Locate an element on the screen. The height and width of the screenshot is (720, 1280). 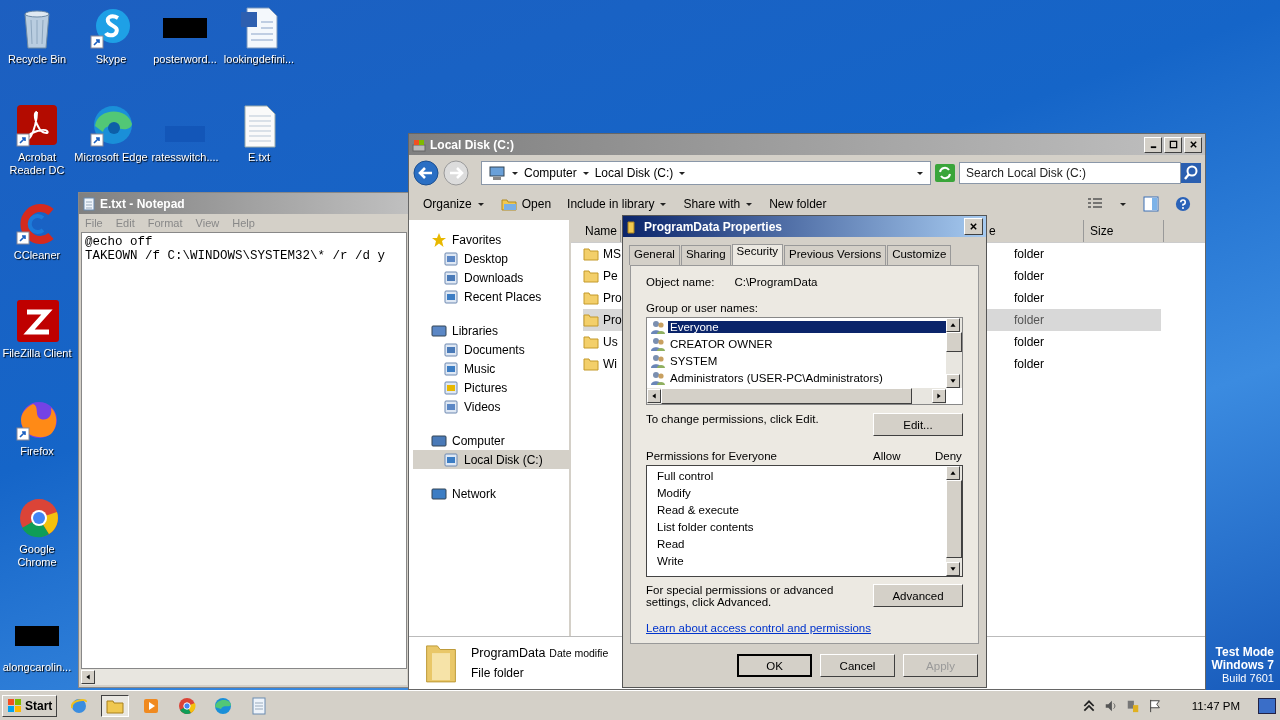
permission-name: Read is located at coordinates (671, 544).